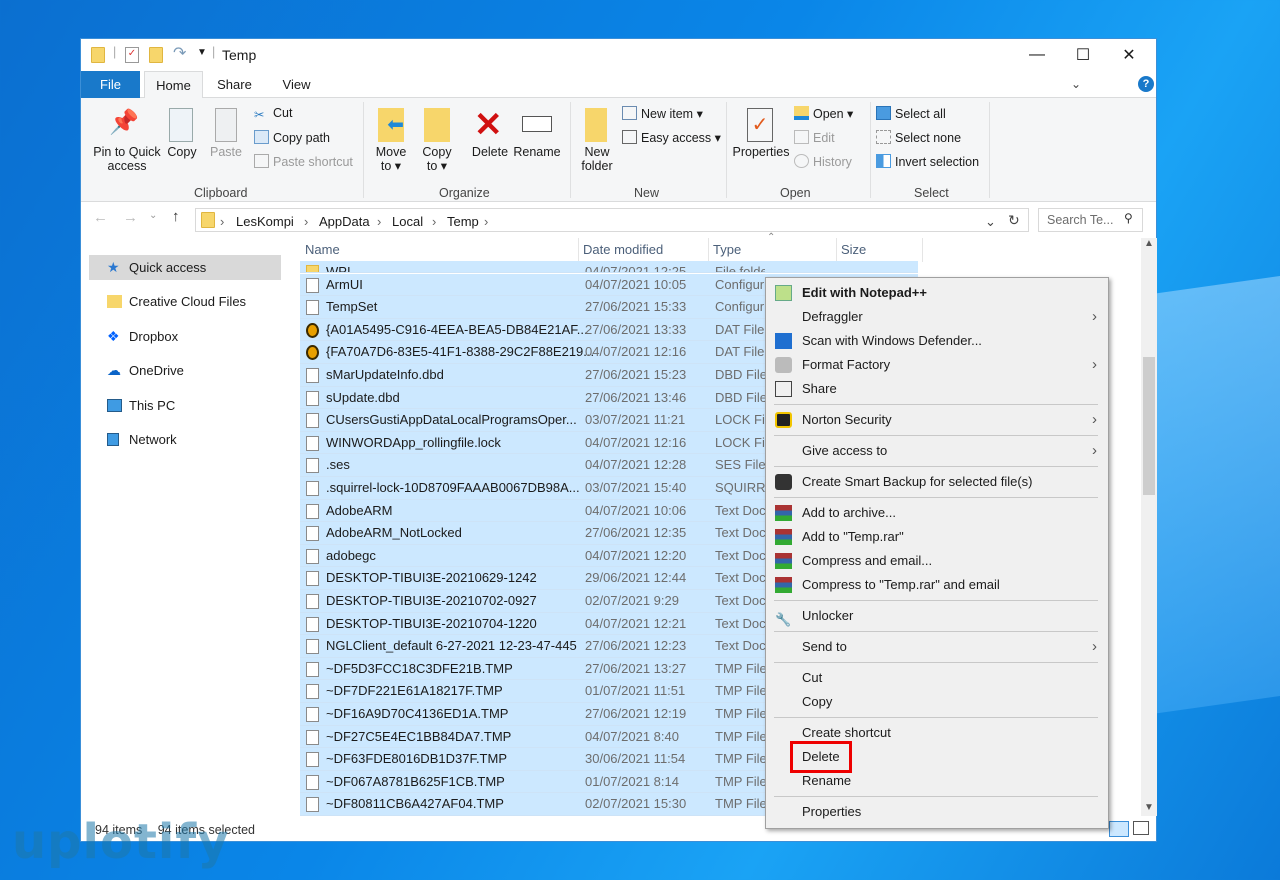  I want to click on recent-locations-icon: ⌄, so click(153, 215).